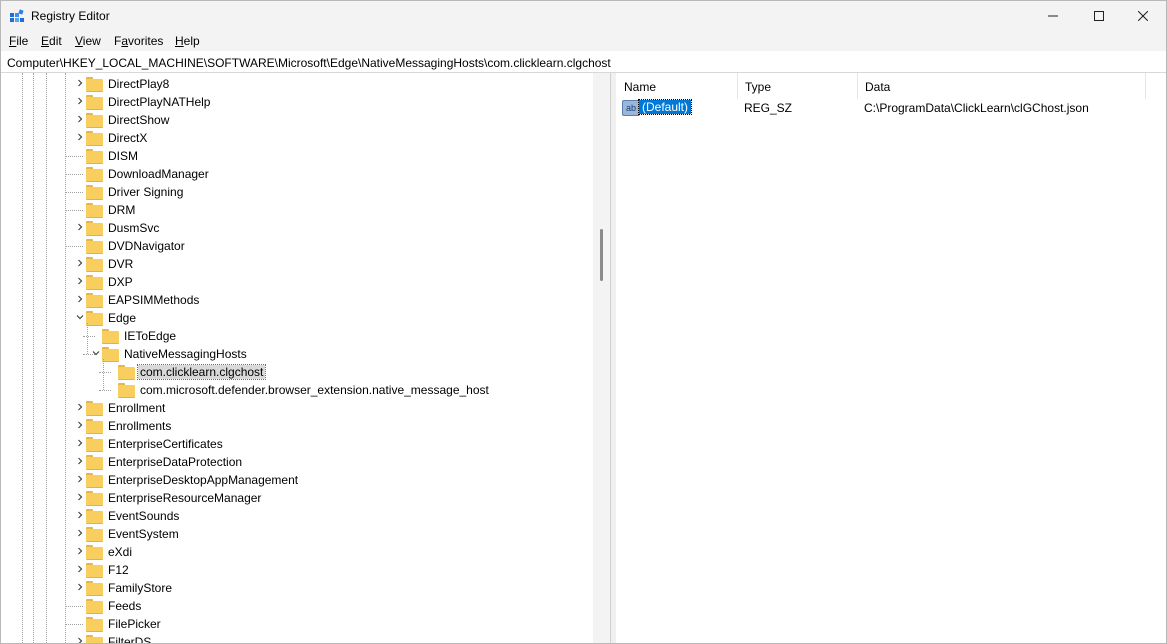 This screenshot has width=1167, height=644. Describe the element at coordinates (138, 41) in the screenshot. I see `menu-favorites: Favorites` at that location.